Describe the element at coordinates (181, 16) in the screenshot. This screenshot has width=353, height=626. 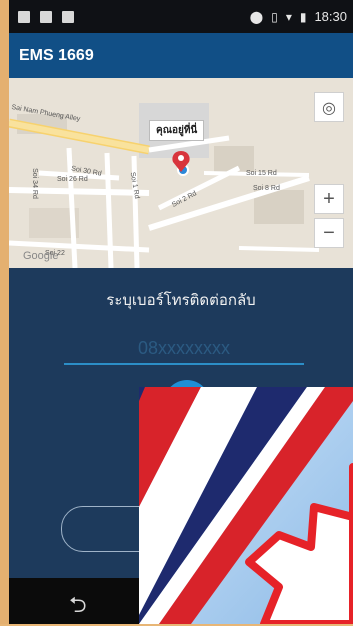
I see `status-bar: ⬤ ▯ ▾ ▮ 18:30` at that location.